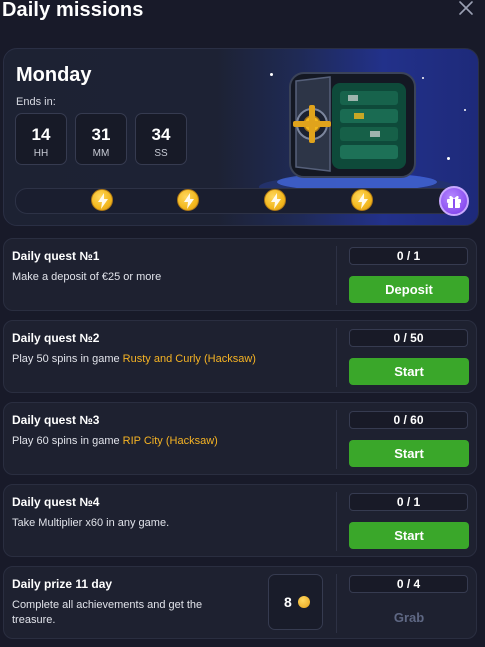 Image resolution: width=485 pixels, height=647 pixels. What do you see at coordinates (41, 153) in the screenshot?
I see `timer-unit: HH` at bounding box center [41, 153].